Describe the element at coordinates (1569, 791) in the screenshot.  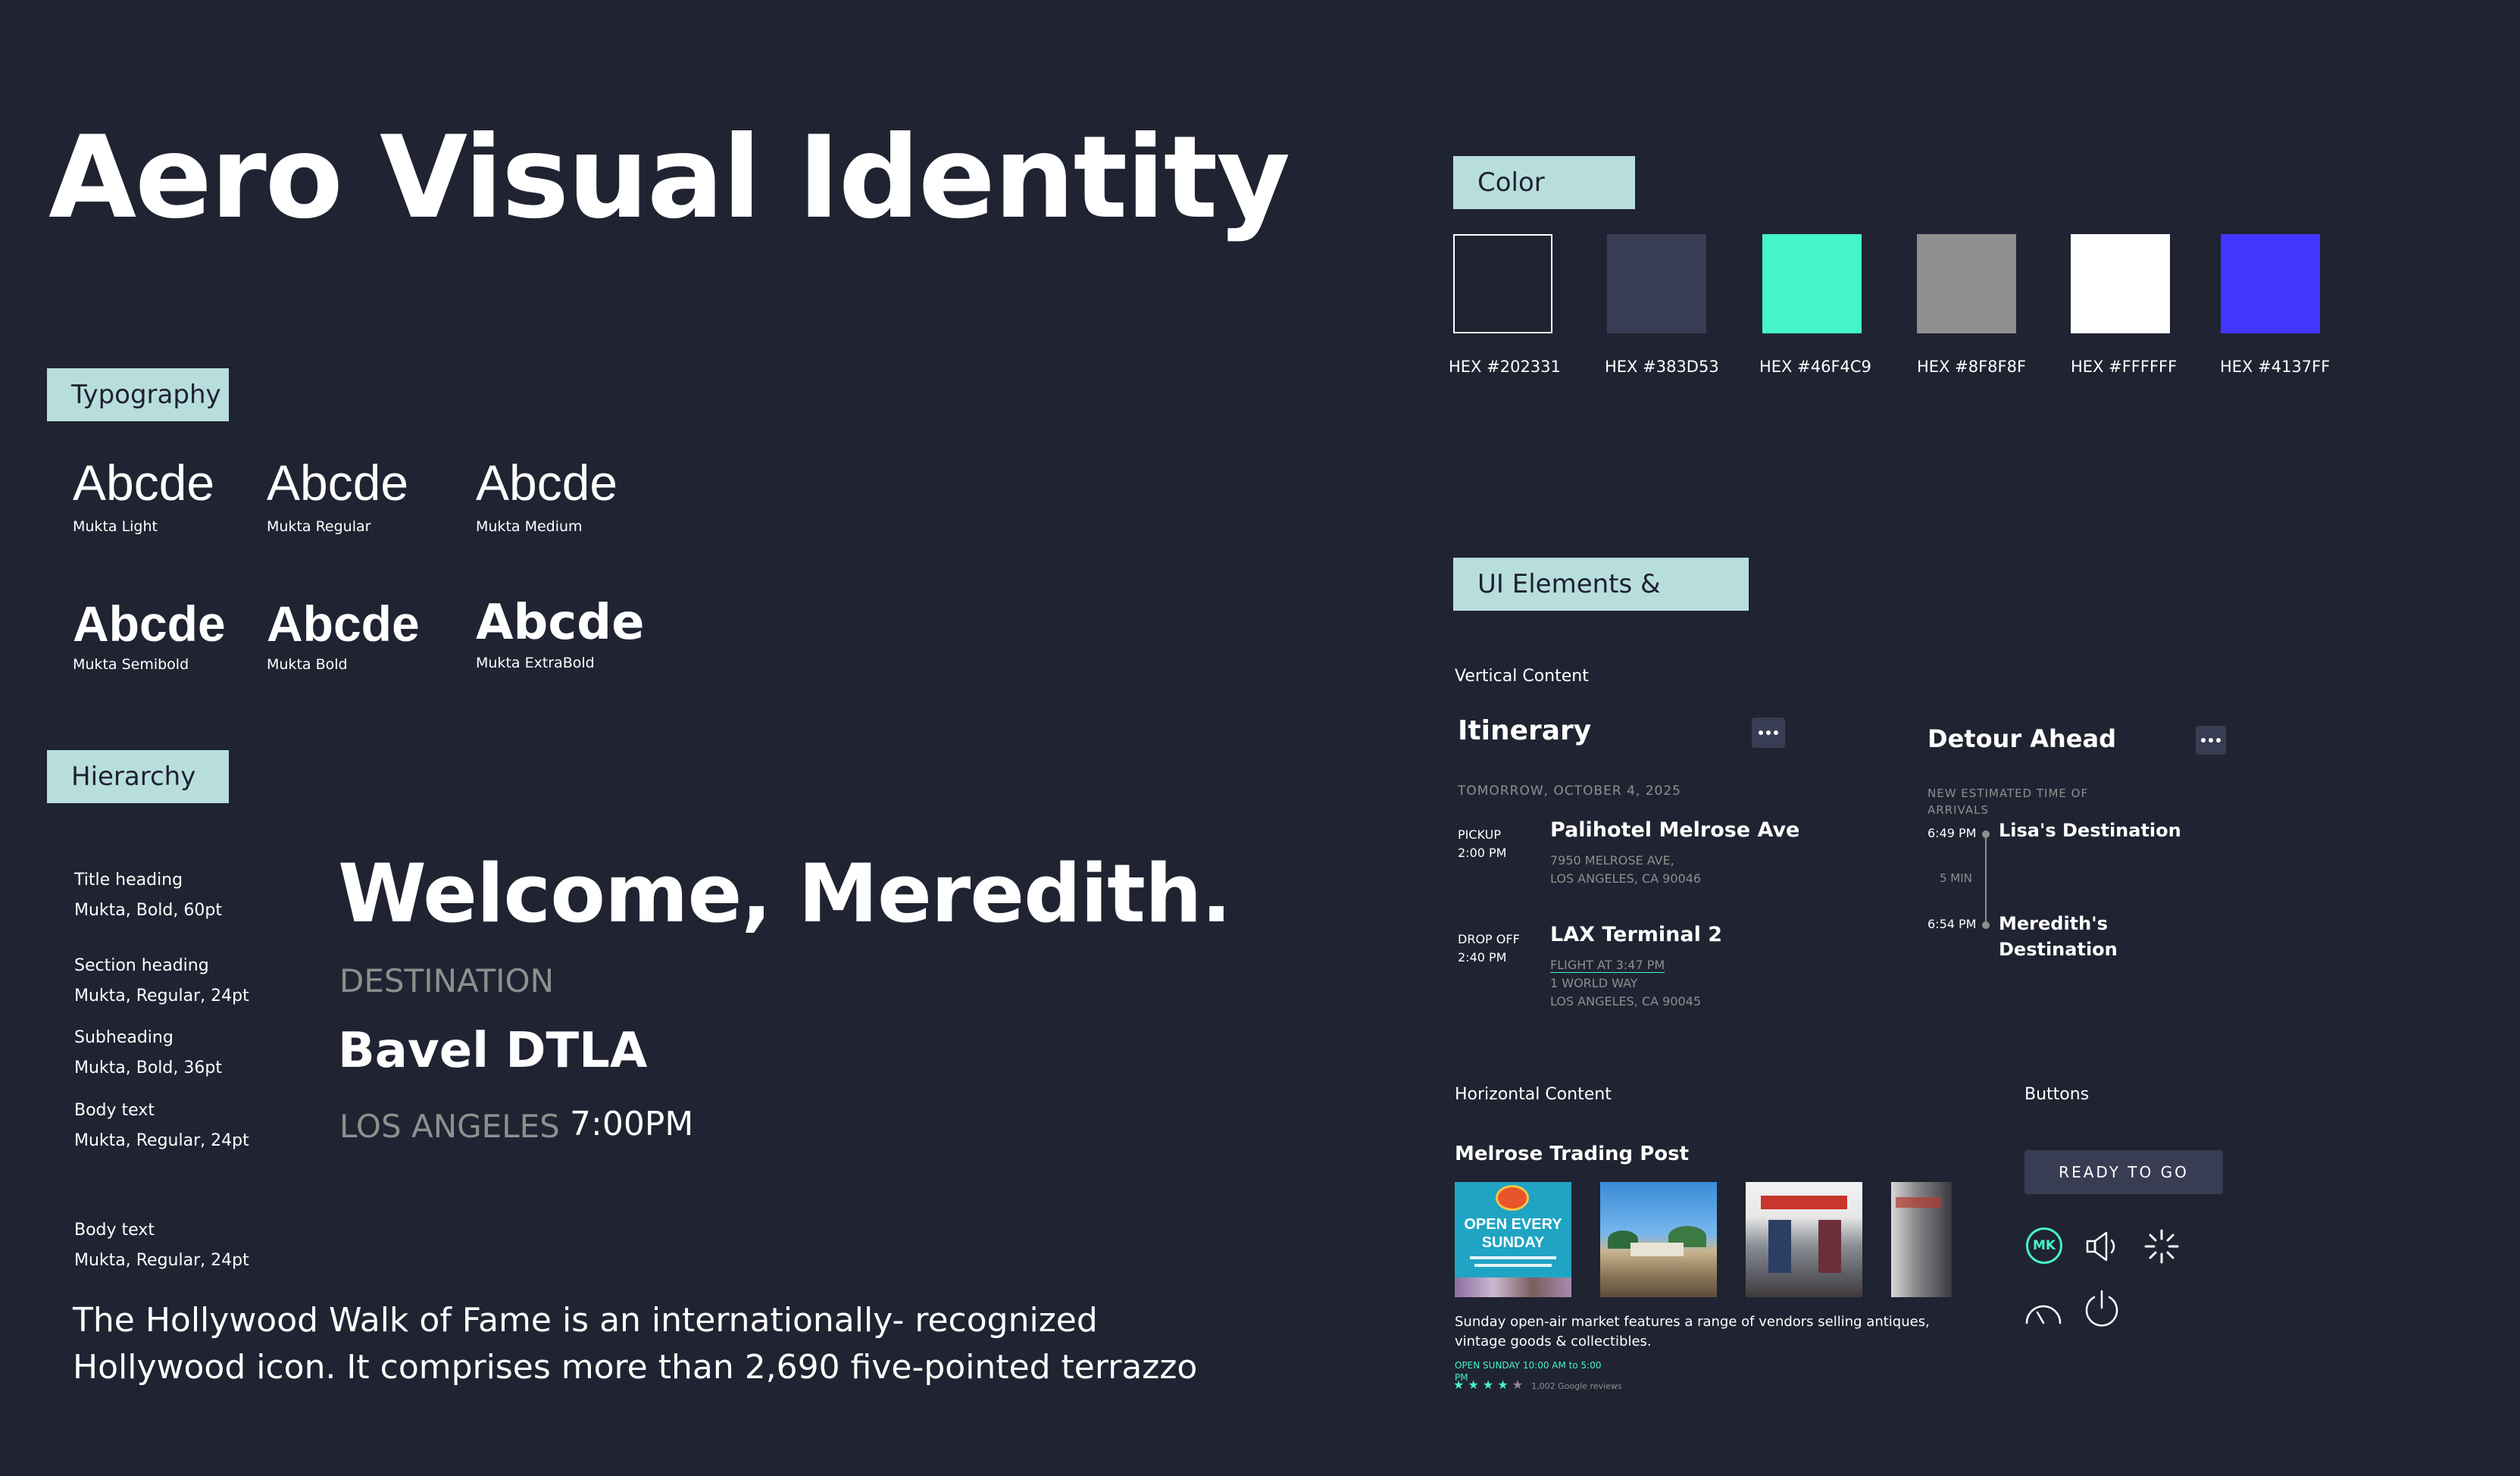
I see `itinerary-date: TOMORROW, OCTOBER 4, 2025` at that location.